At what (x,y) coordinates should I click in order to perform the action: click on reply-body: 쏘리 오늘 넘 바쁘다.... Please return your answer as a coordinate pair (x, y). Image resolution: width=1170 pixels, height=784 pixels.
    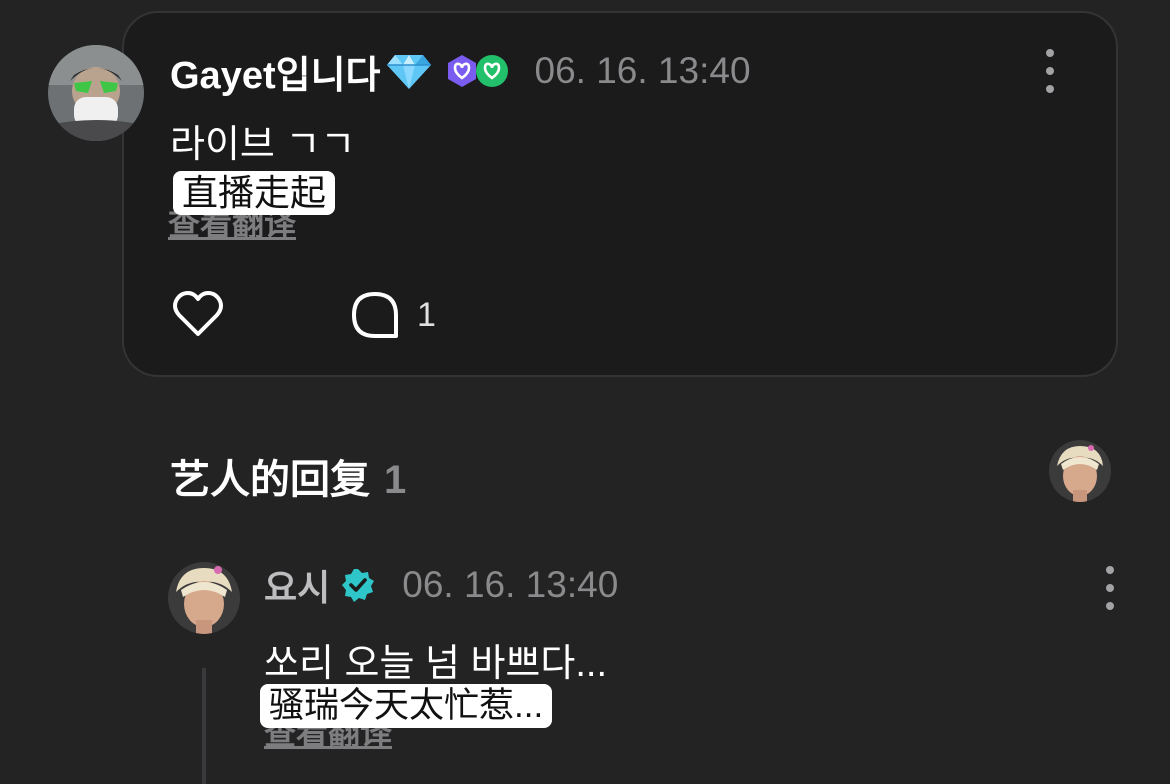
    Looking at the image, I should click on (436, 664).